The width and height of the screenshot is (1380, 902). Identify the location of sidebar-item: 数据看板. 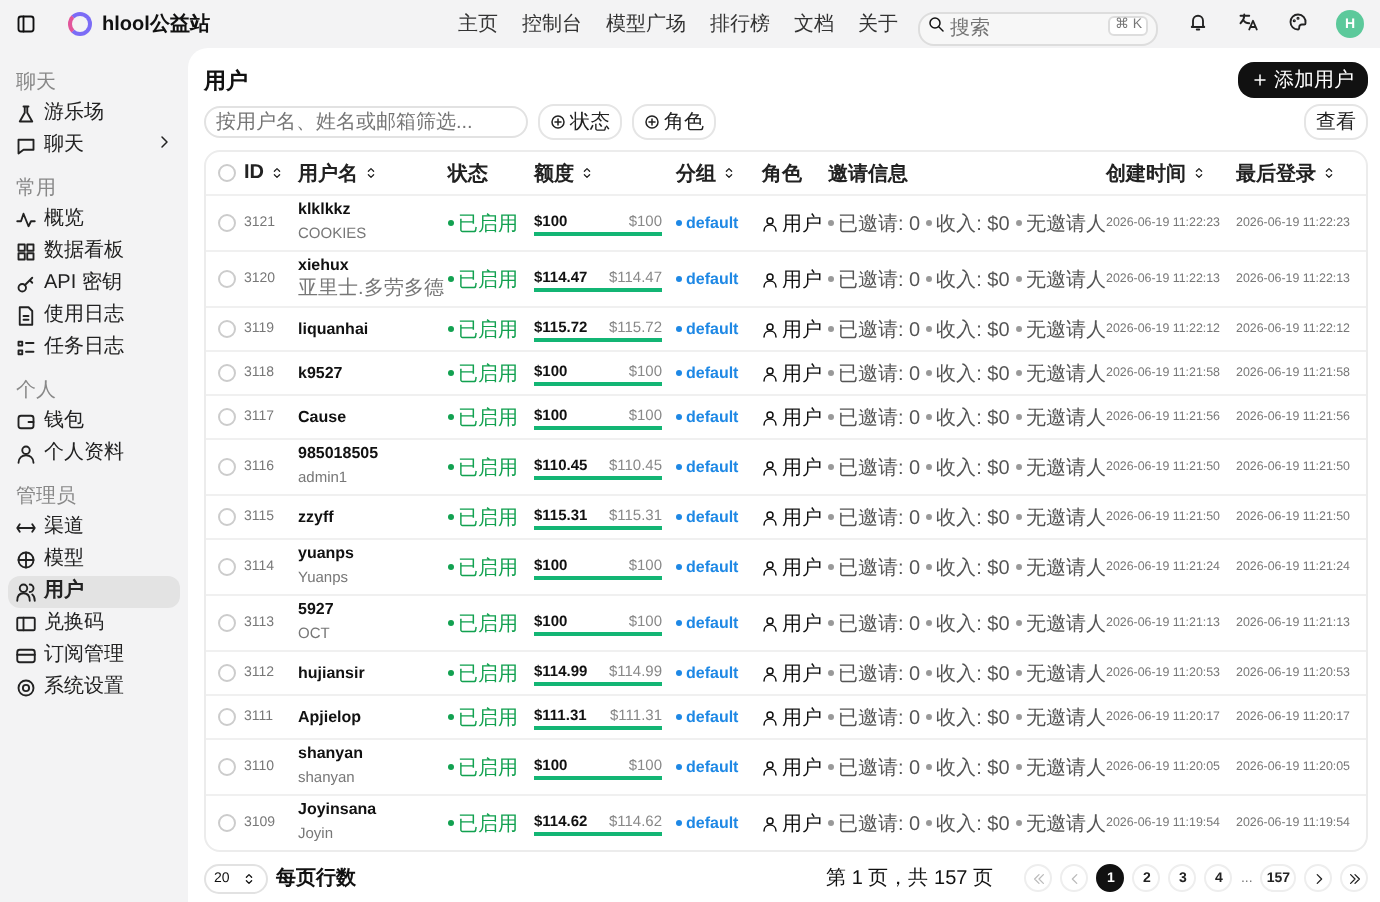
(94, 252).